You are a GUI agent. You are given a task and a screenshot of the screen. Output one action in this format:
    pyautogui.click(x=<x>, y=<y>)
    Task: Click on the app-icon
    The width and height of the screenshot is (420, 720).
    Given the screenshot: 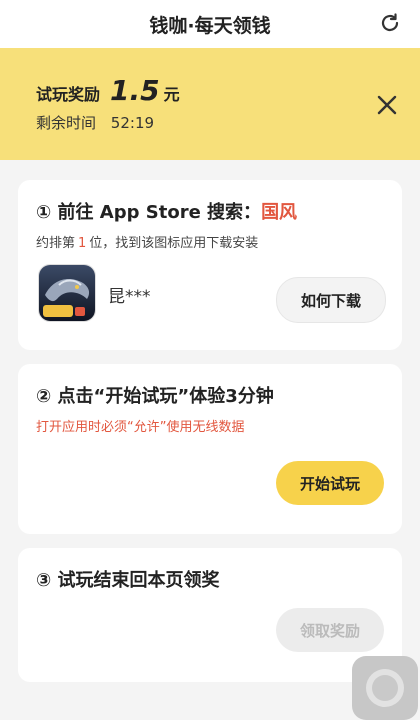 What is the action you would take?
    pyautogui.click(x=67, y=293)
    